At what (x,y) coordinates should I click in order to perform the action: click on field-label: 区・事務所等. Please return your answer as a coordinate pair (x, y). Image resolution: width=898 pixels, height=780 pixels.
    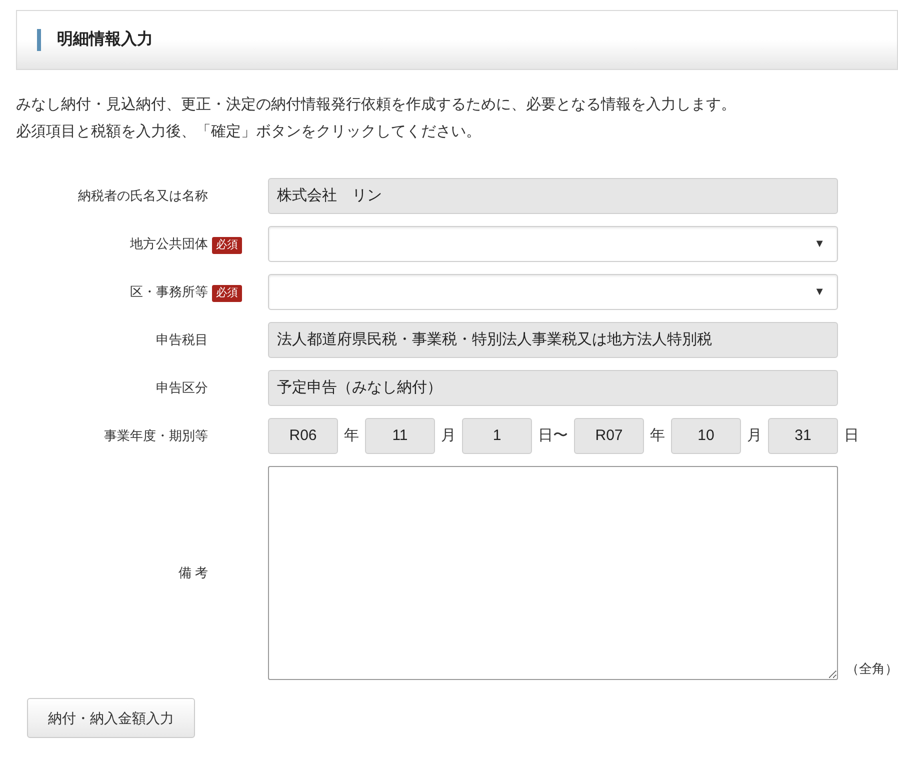
    Looking at the image, I should click on (169, 292).